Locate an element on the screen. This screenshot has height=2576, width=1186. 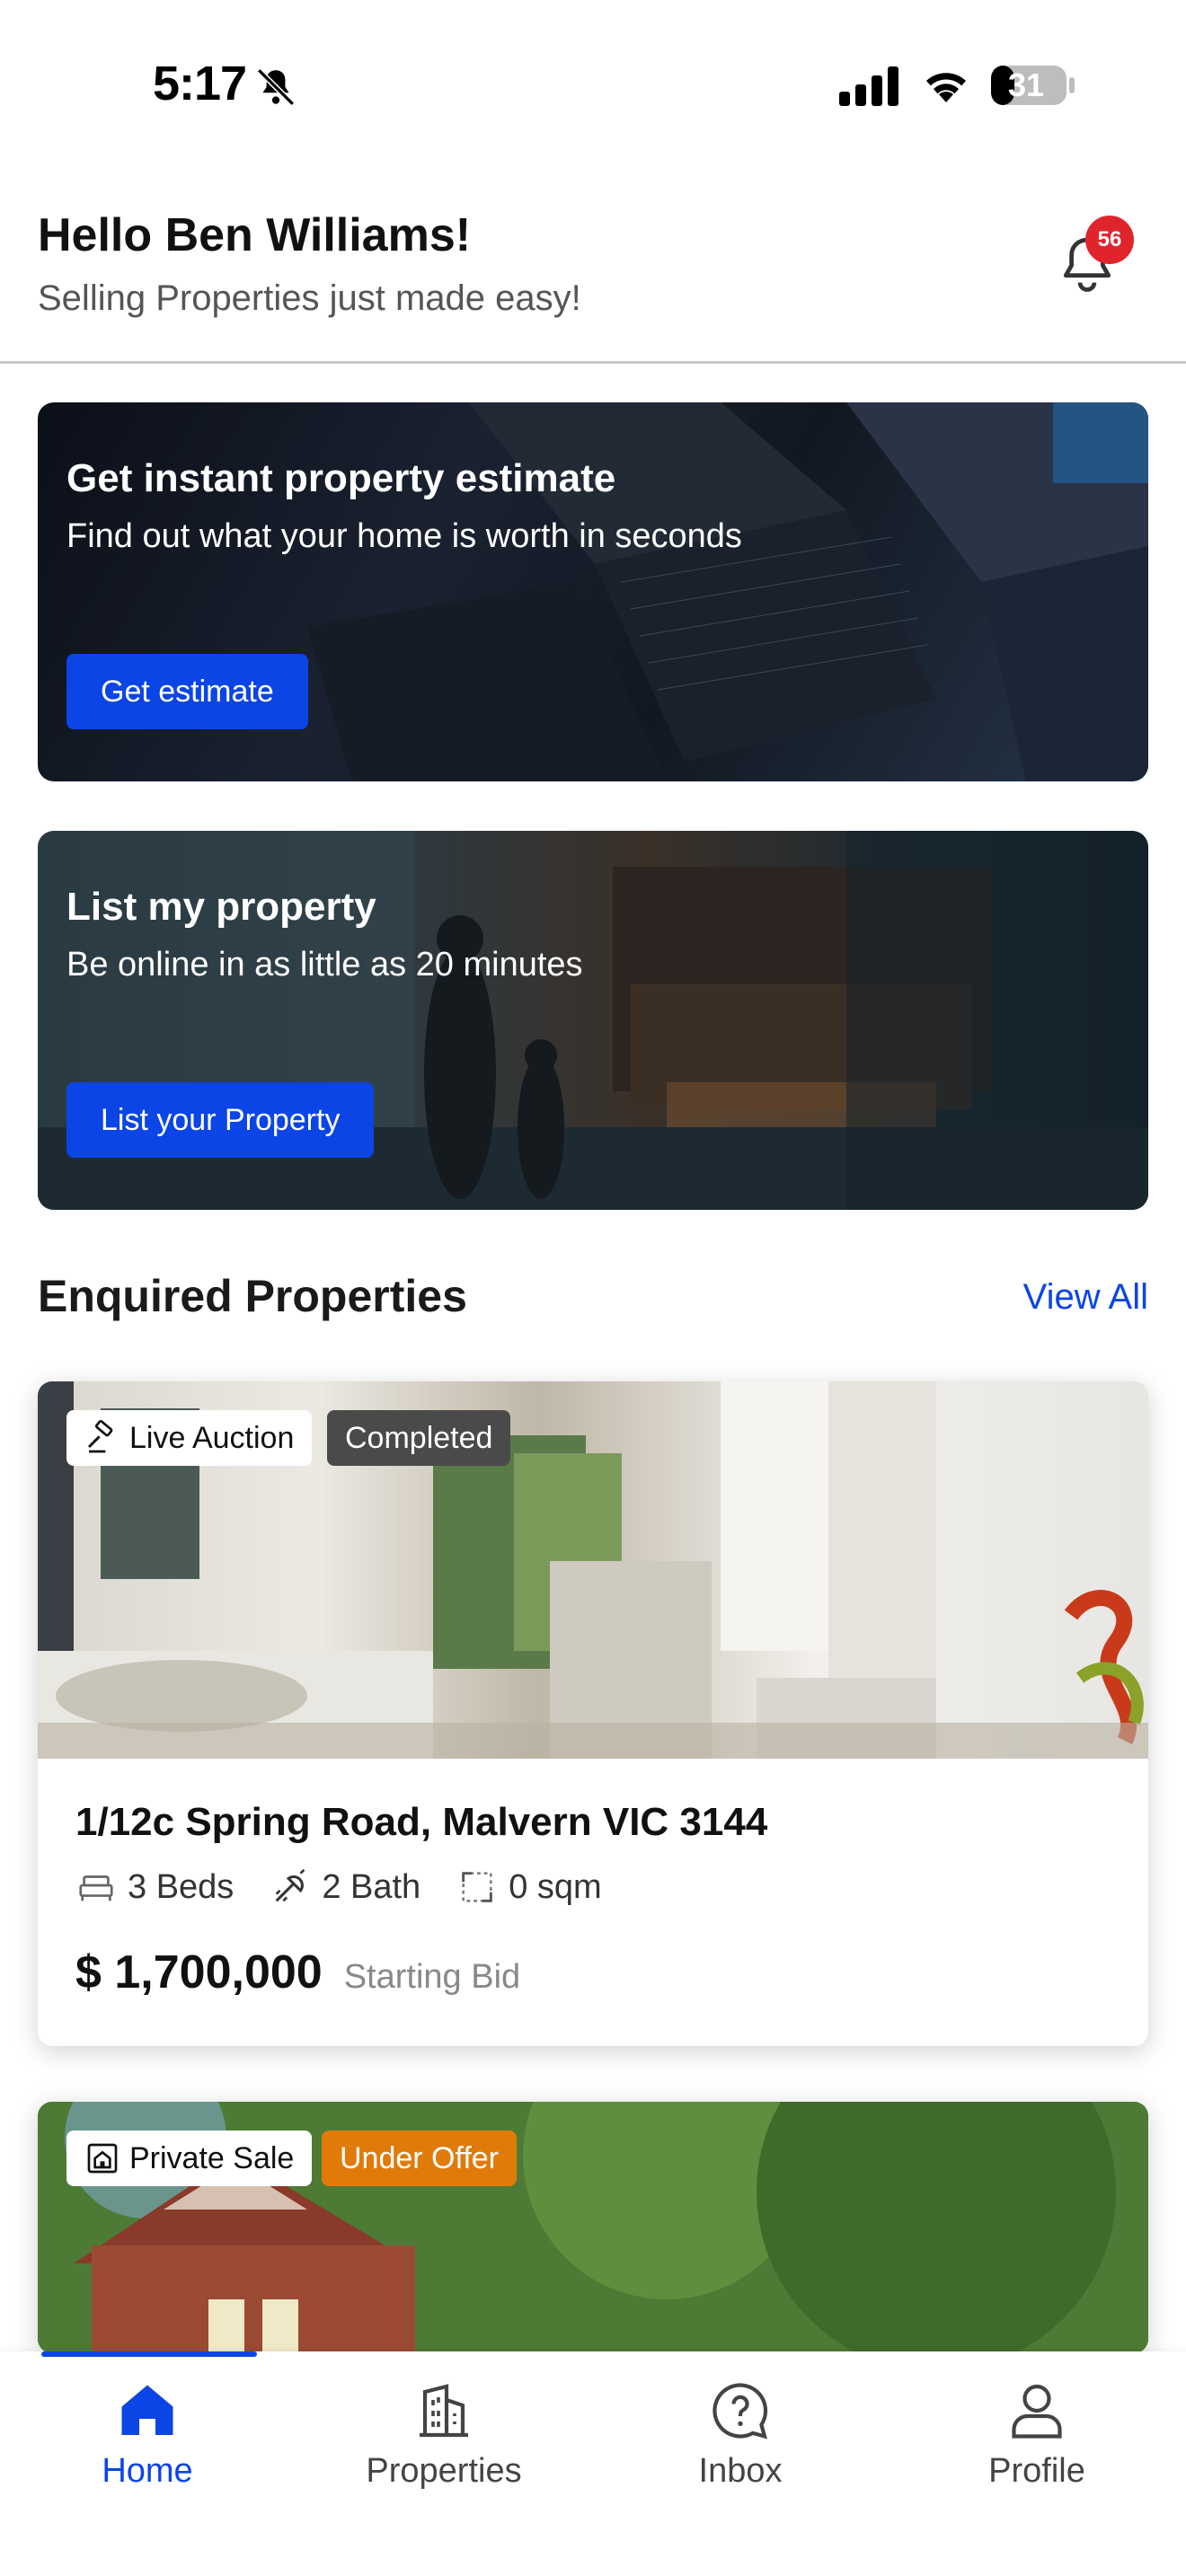
area-feature: 0 sqm is located at coordinates (529, 1887).